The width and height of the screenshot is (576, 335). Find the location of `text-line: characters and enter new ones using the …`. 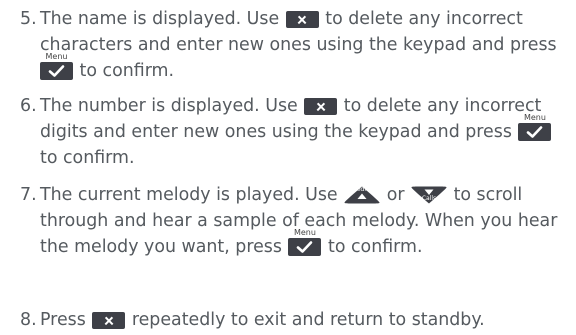

text-line: characters and enter new ones using the … is located at coordinates (298, 45).